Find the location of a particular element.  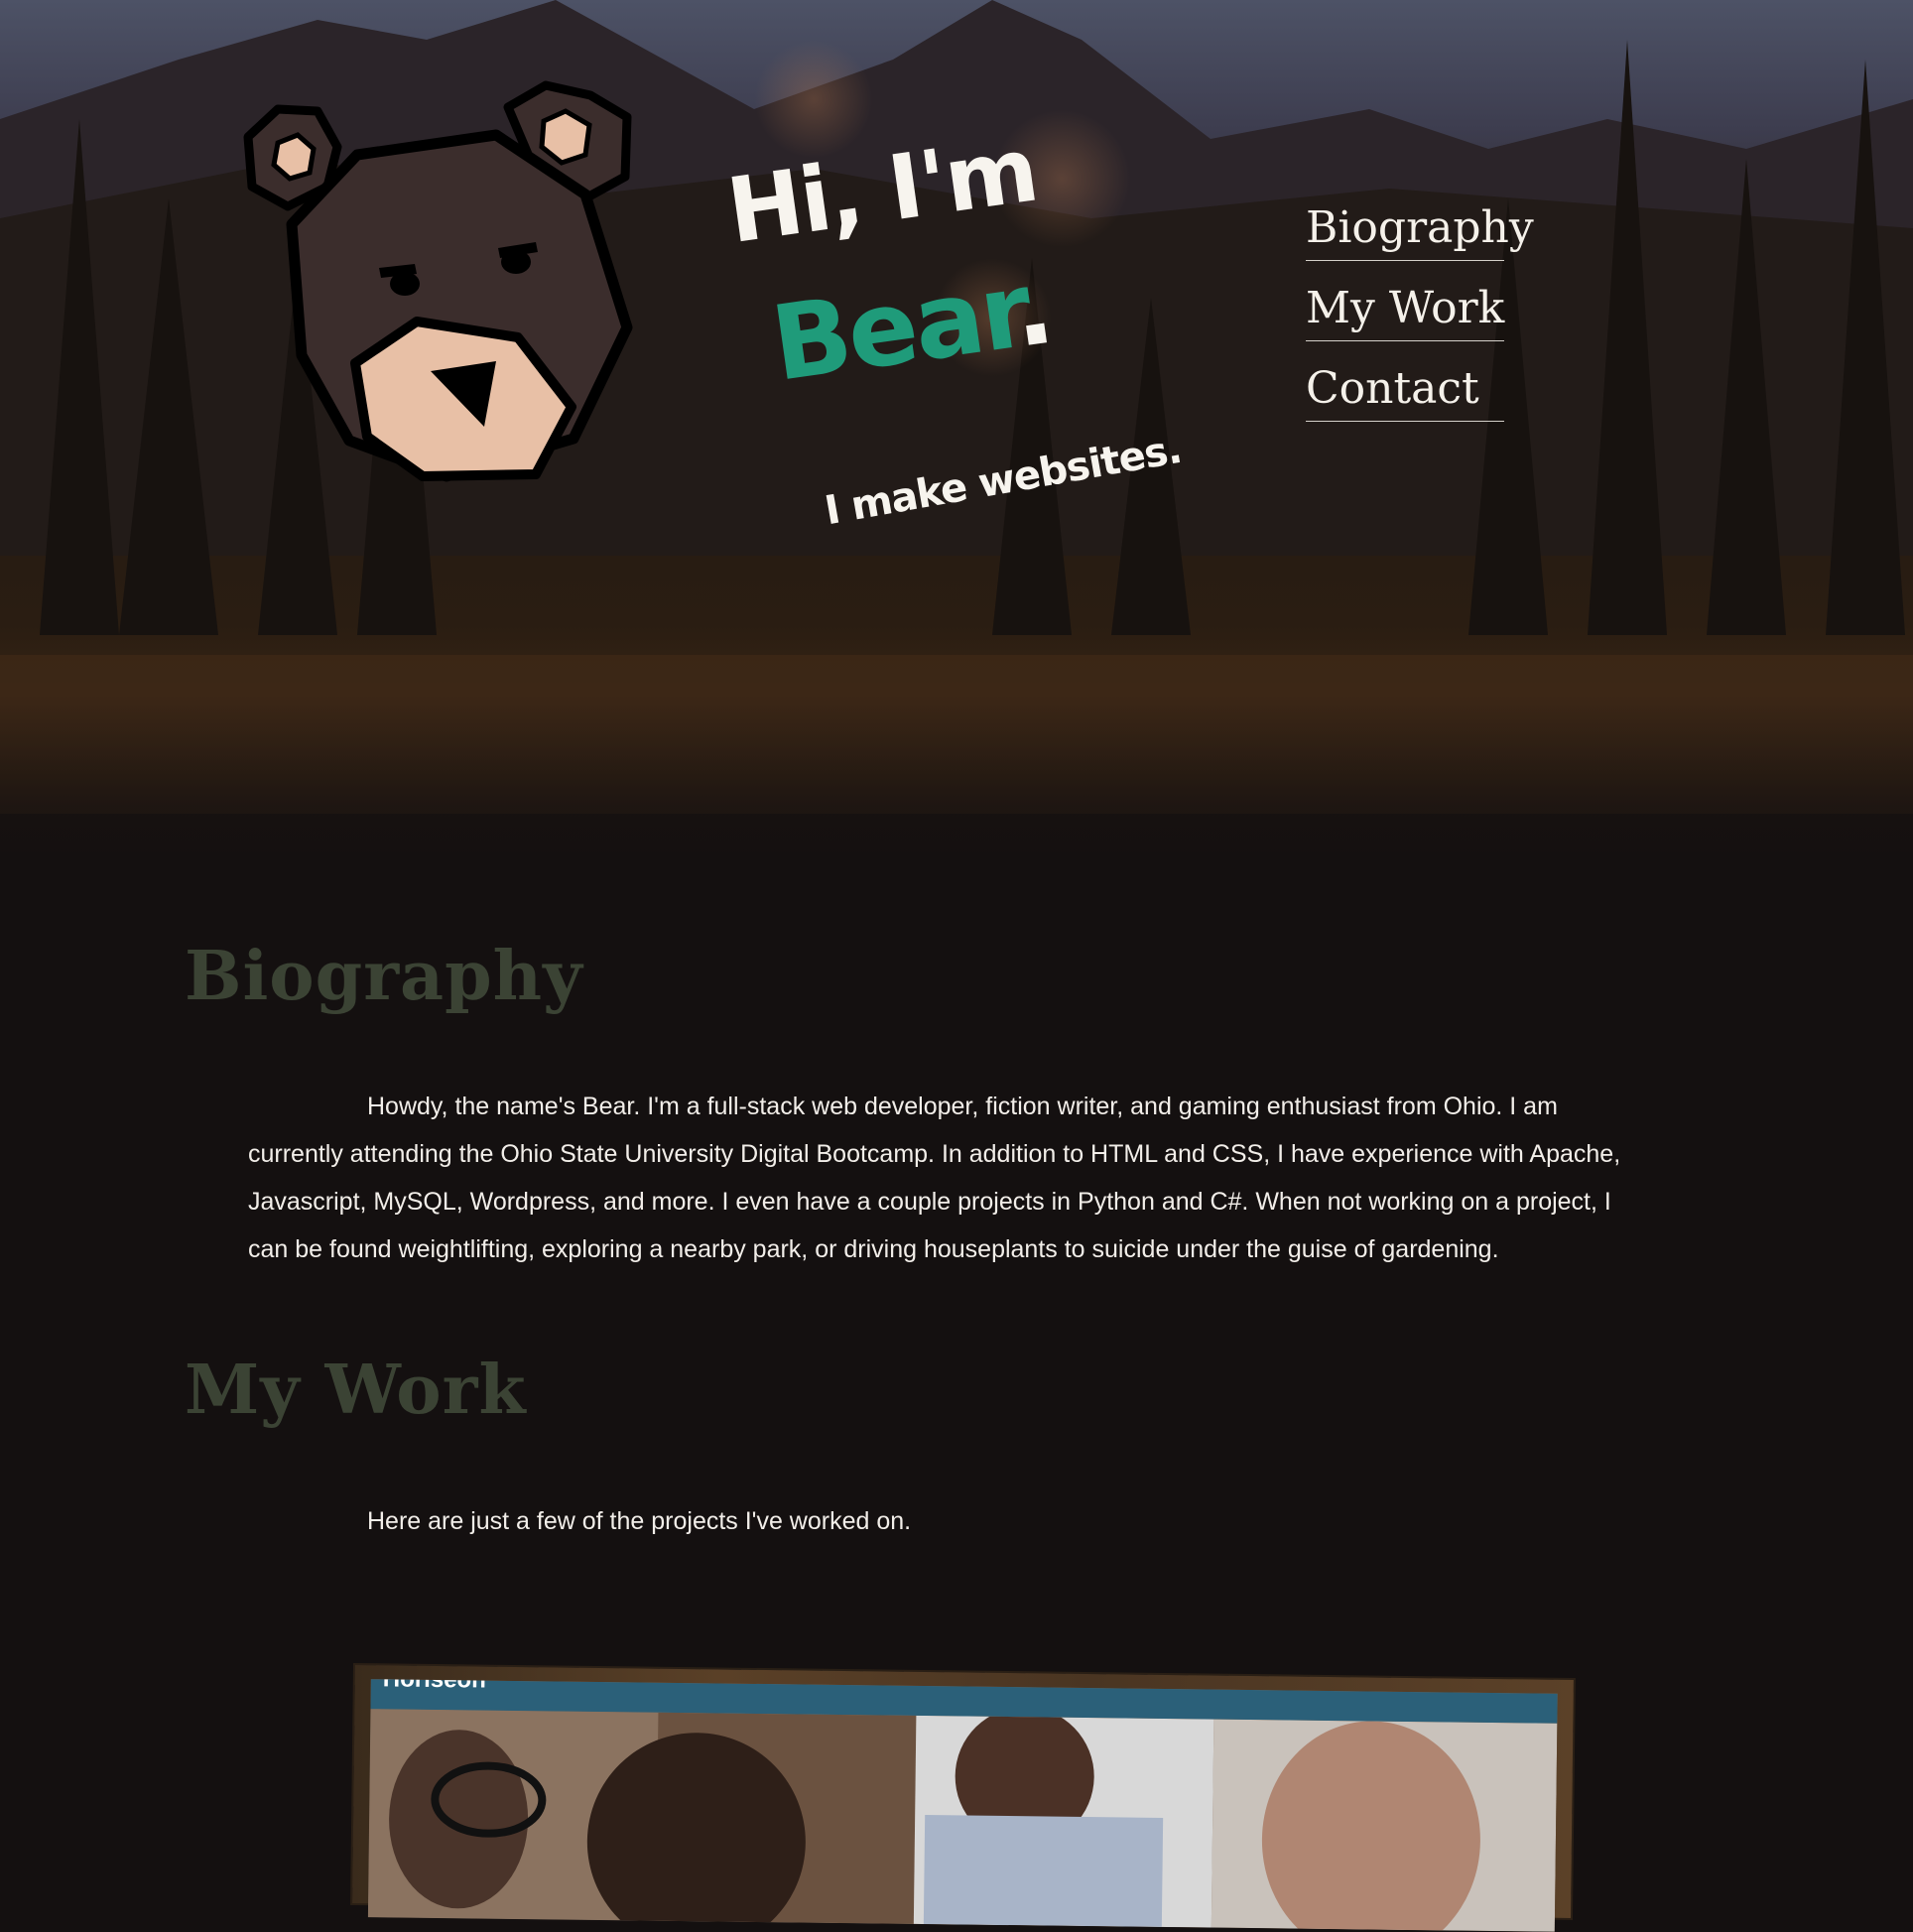

project-card: Horiseon is located at coordinates (963, 1799).